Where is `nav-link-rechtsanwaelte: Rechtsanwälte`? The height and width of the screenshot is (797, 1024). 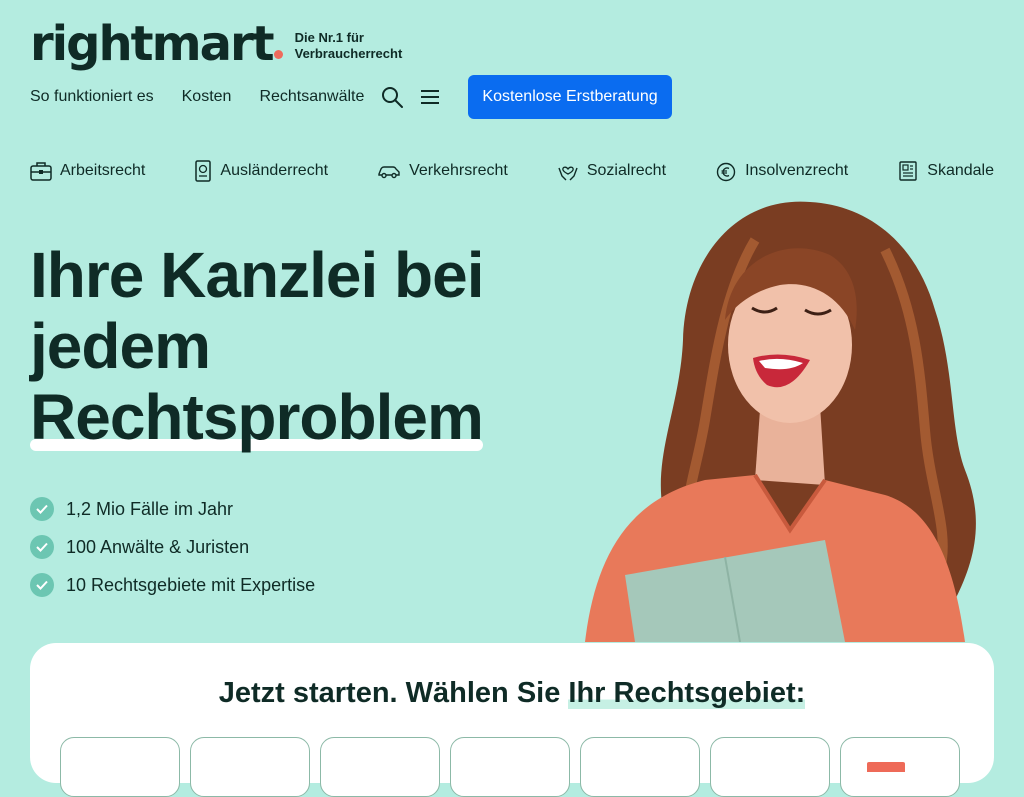 nav-link-rechtsanwaelte: Rechtsanwälte is located at coordinates (311, 97).